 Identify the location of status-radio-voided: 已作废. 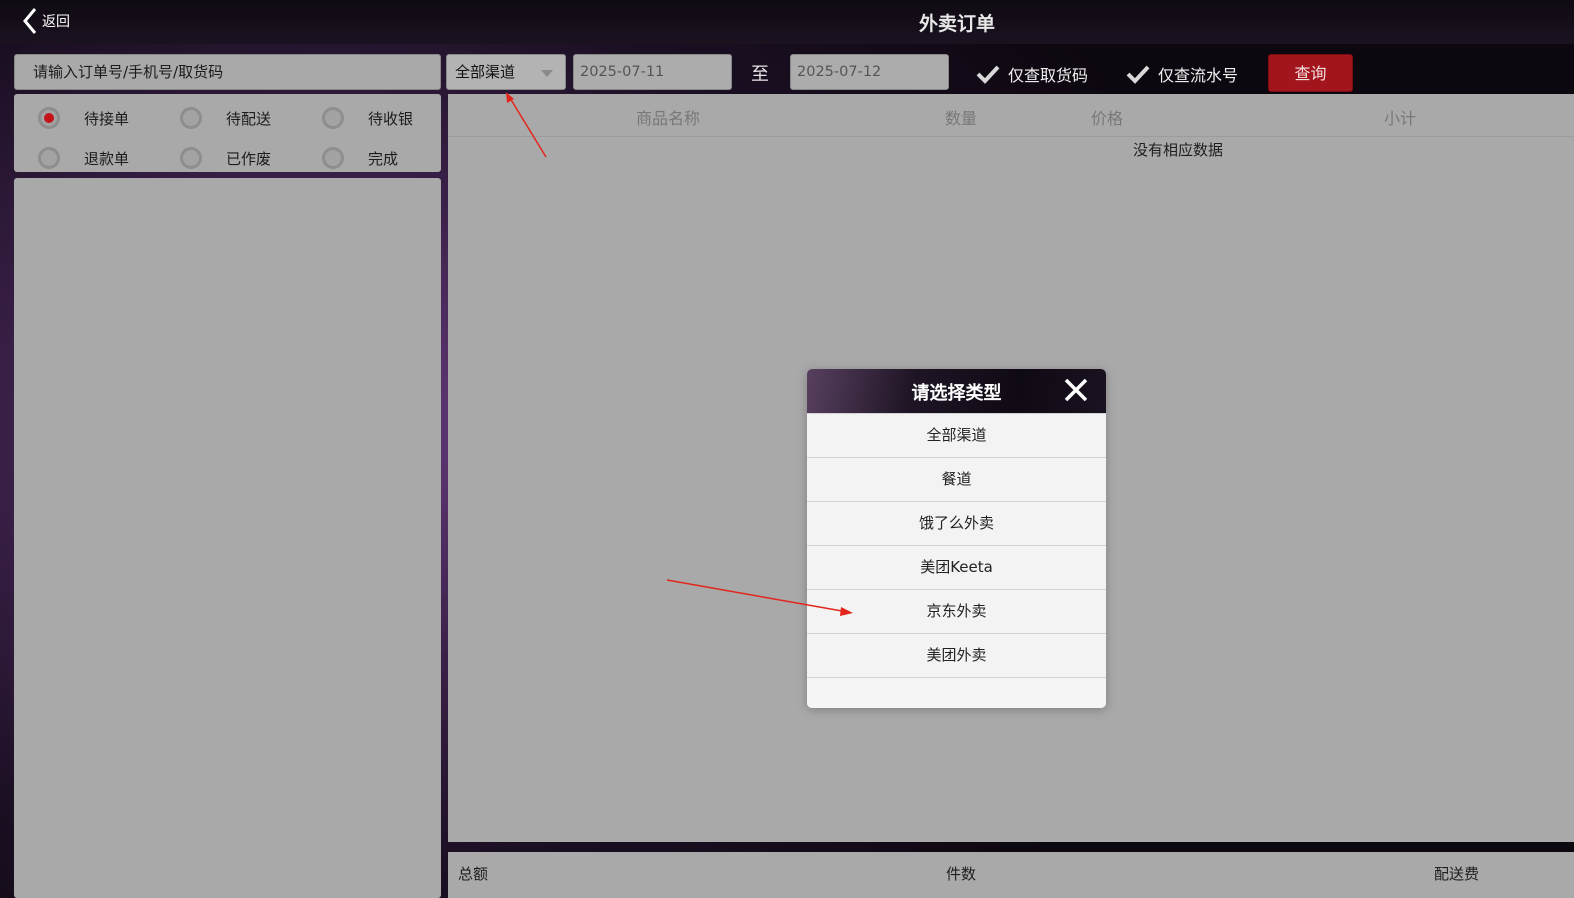
(225, 158).